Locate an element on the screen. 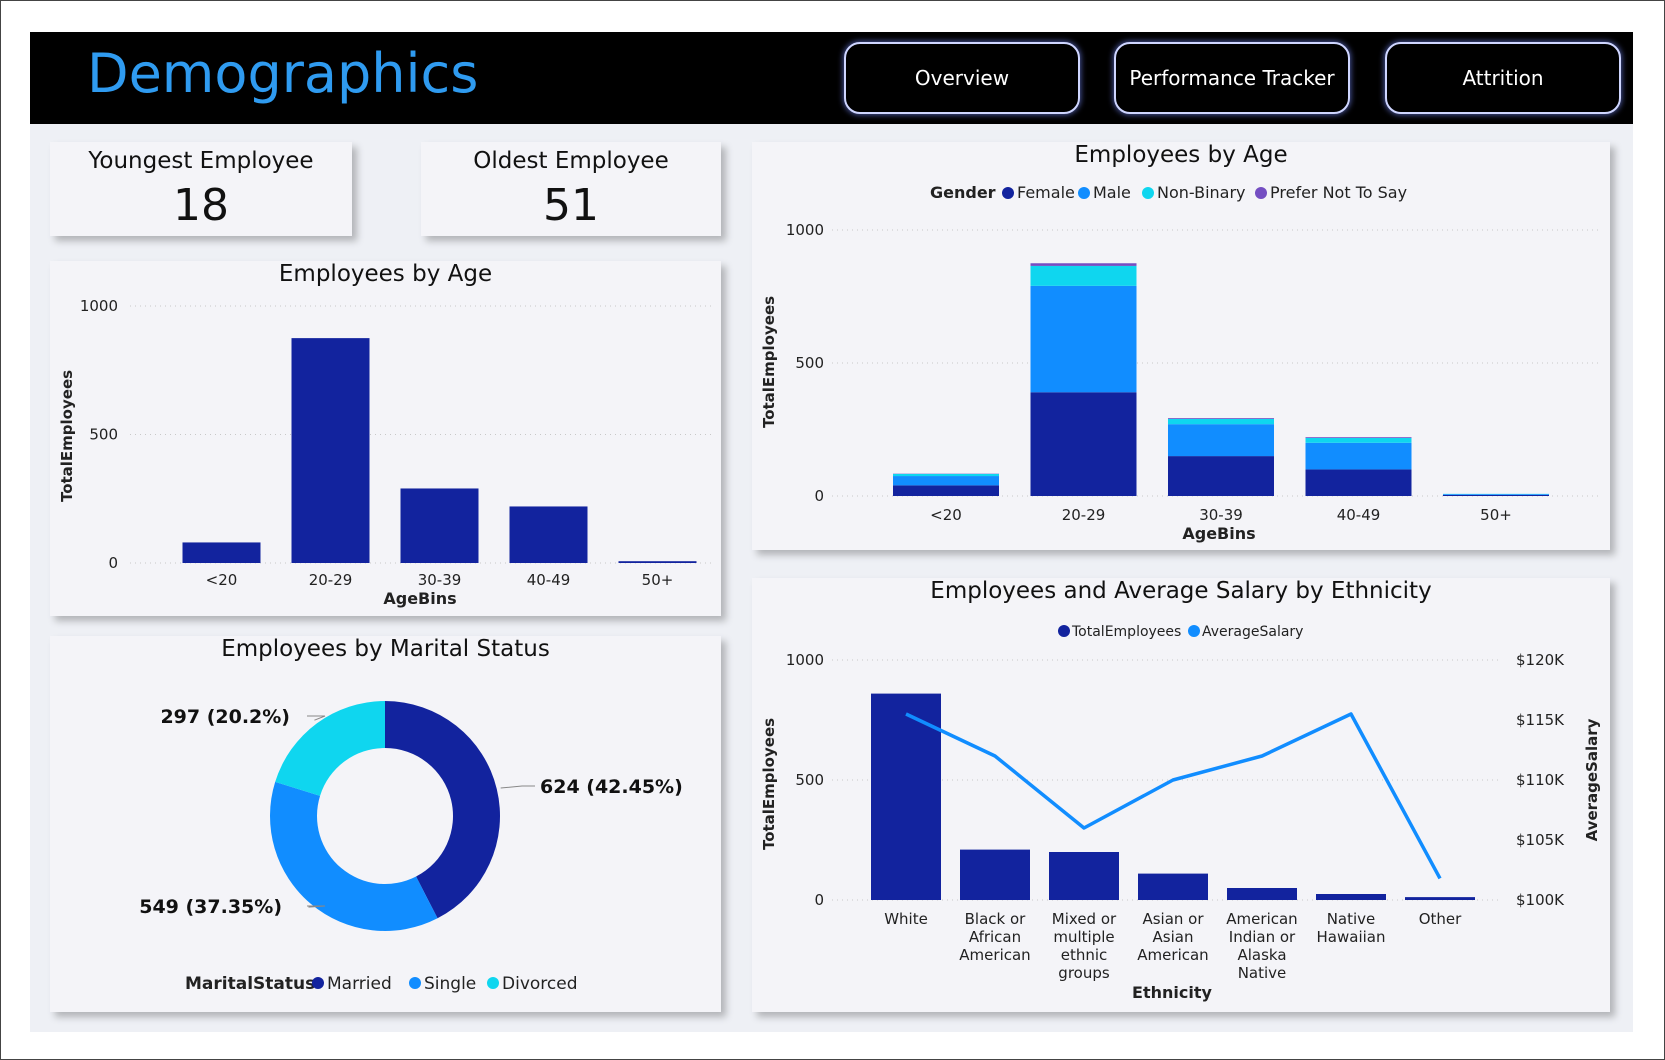  data-label: 297 (20.2%) is located at coordinates (225, 717).